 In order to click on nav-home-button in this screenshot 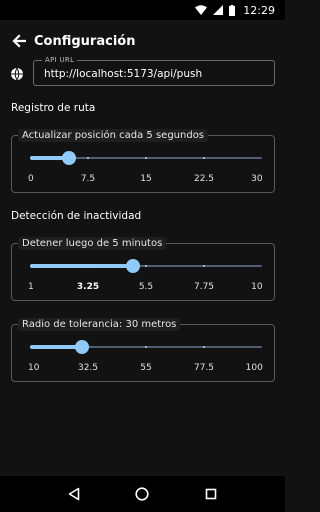, I will do `click(142, 494)`.